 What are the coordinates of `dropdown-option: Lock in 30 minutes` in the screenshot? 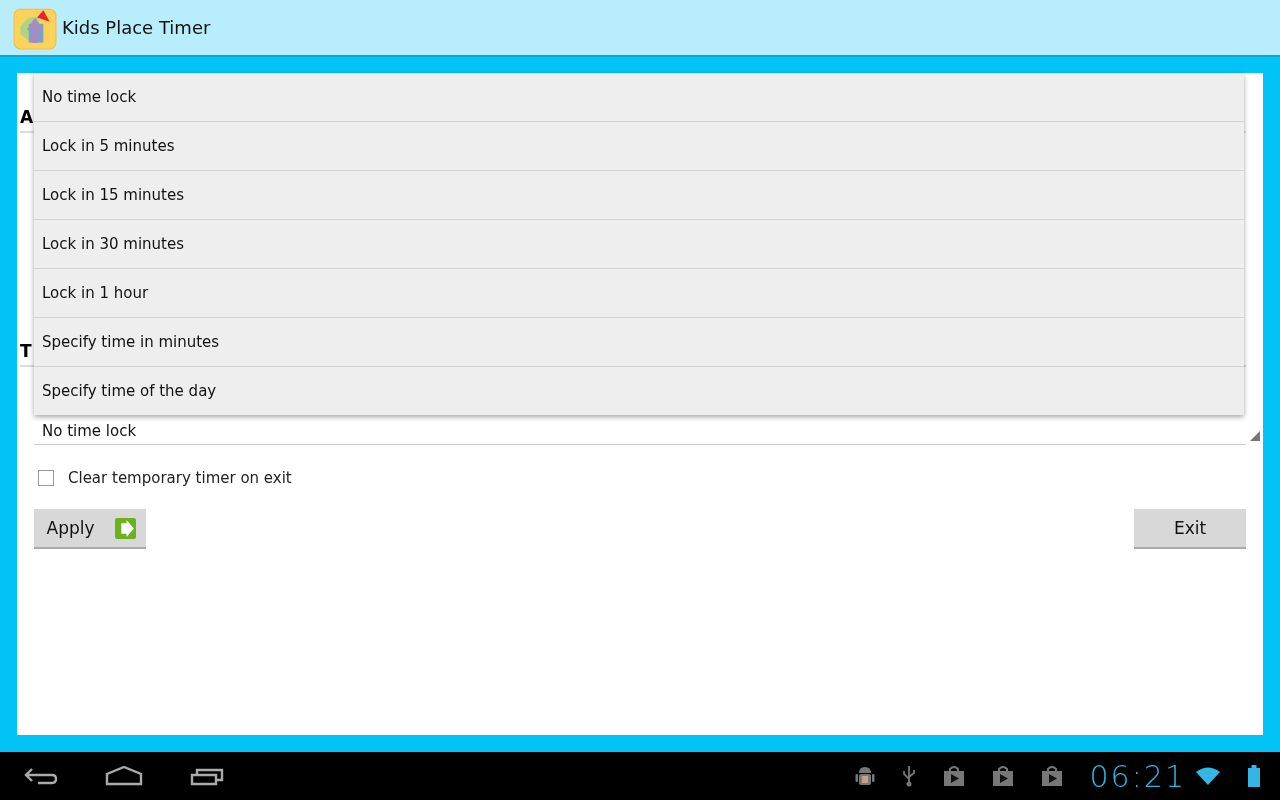 It's located at (639, 244).